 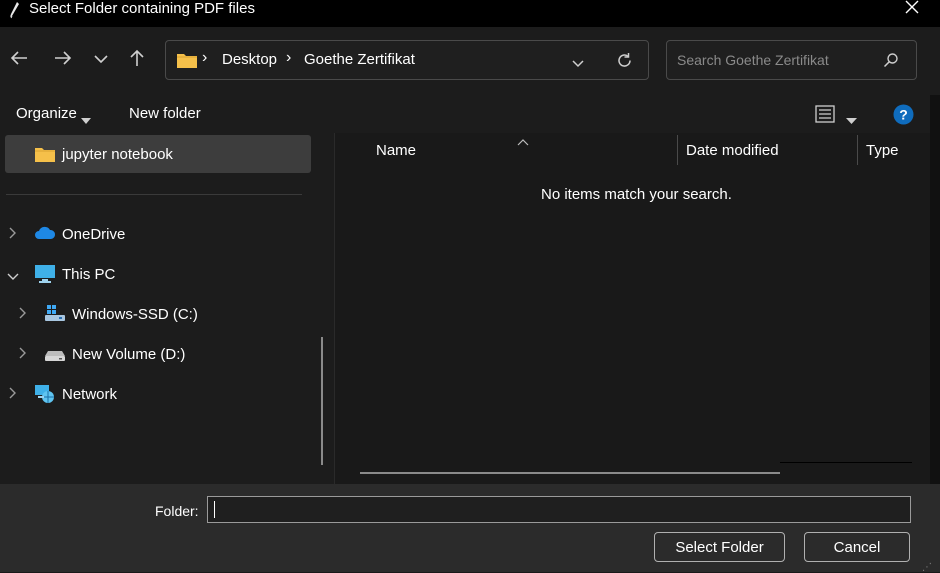 What do you see at coordinates (94, 234) in the screenshot?
I see `sidebar-item-label: OneDrive` at bounding box center [94, 234].